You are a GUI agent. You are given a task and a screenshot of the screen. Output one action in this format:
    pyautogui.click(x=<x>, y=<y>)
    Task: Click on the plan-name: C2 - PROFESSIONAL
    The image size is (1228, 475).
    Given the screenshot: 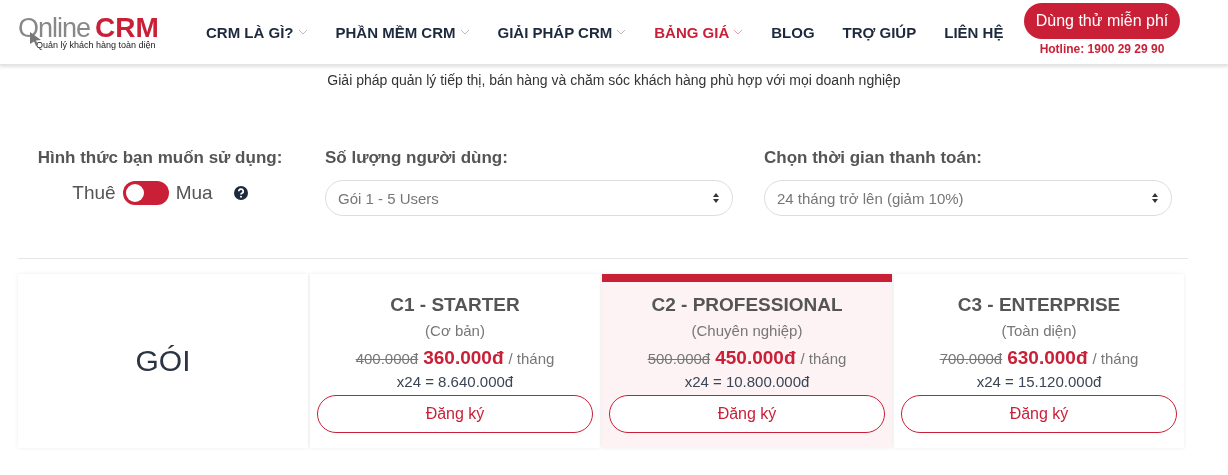 What is the action you would take?
    pyautogui.click(x=747, y=305)
    